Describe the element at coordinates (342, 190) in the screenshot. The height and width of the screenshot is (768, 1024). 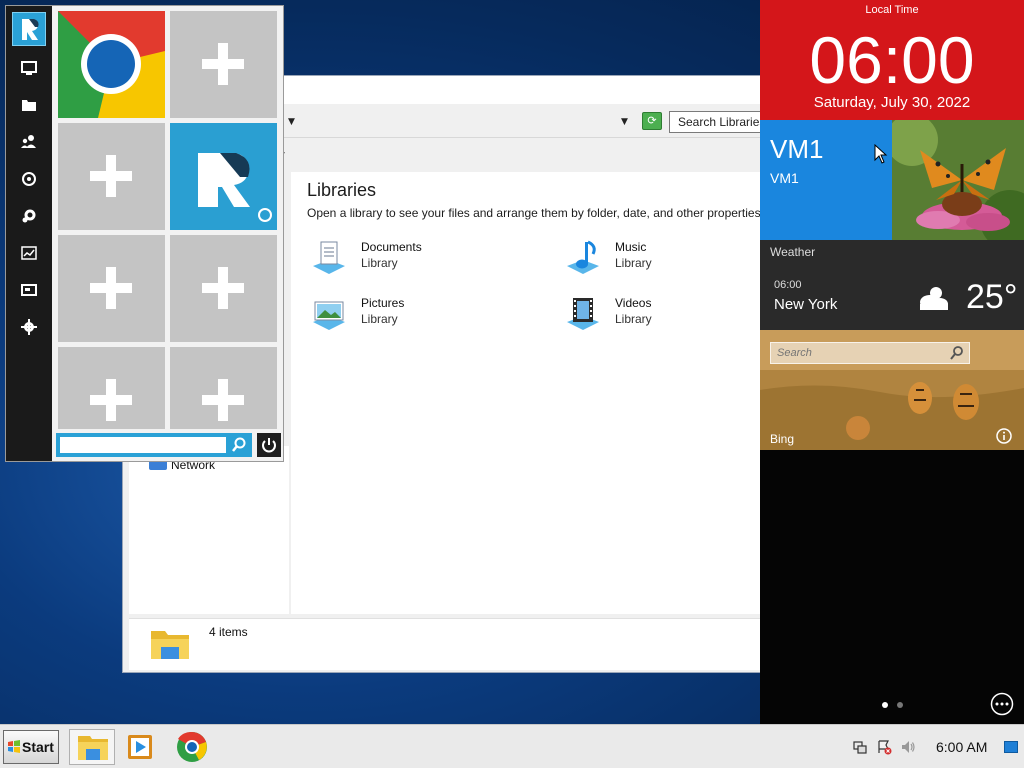
I see `page-title: Libraries` at that location.